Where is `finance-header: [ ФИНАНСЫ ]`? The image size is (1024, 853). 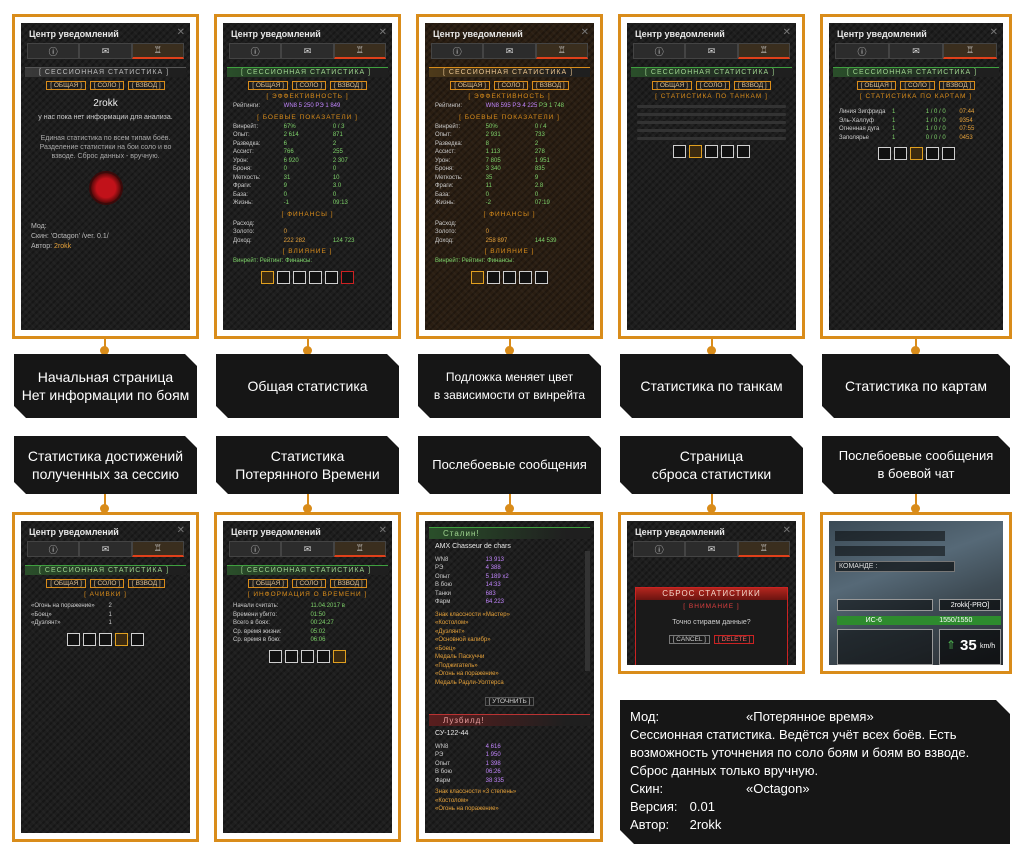 finance-header: [ ФИНАНСЫ ] is located at coordinates (307, 214).